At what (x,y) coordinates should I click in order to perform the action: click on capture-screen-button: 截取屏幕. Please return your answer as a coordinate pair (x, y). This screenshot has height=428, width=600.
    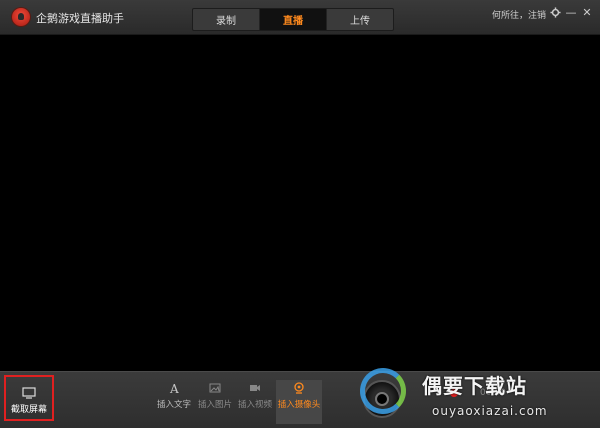
    Looking at the image, I should click on (29, 398).